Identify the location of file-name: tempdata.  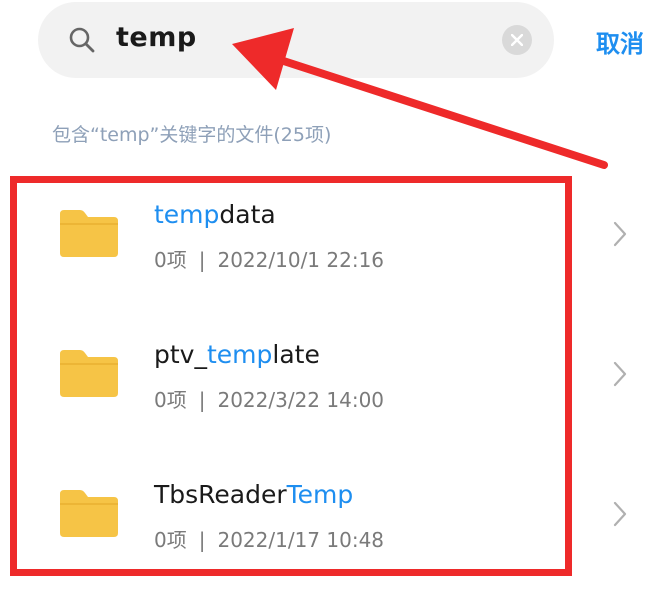
(215, 214).